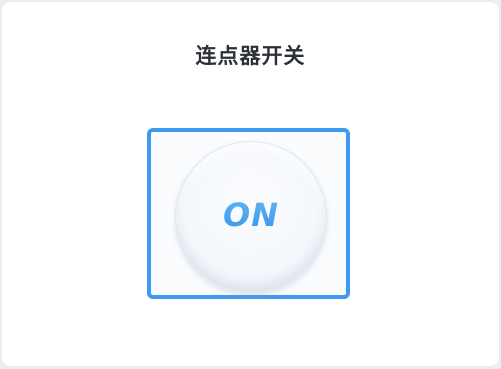 This screenshot has height=369, width=501. Describe the element at coordinates (250, 56) in the screenshot. I see `page-title: 连点器开关` at that location.